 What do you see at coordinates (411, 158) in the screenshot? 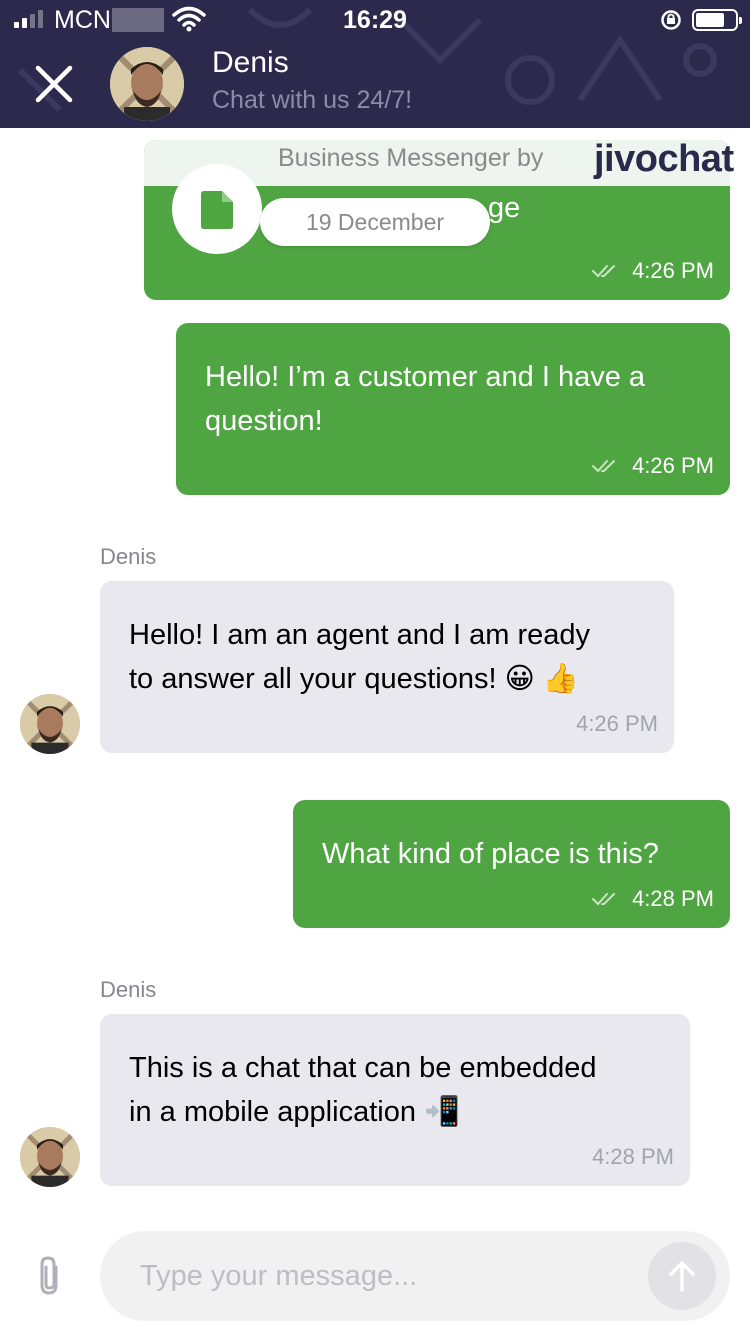
I see `branding-text: Business Messenger by` at bounding box center [411, 158].